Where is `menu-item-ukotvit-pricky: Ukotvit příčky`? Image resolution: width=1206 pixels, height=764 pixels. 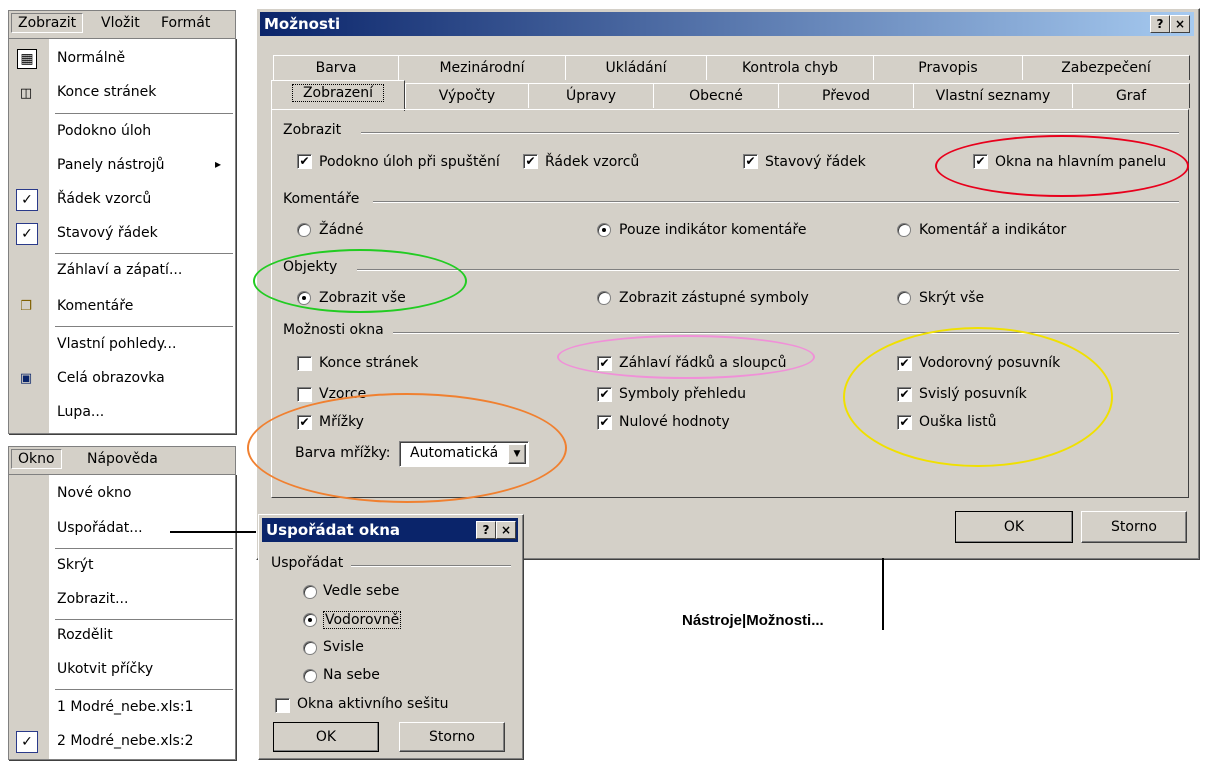
menu-item-ukotvit-pricky: Ukotvit příčky is located at coordinates (105, 669).